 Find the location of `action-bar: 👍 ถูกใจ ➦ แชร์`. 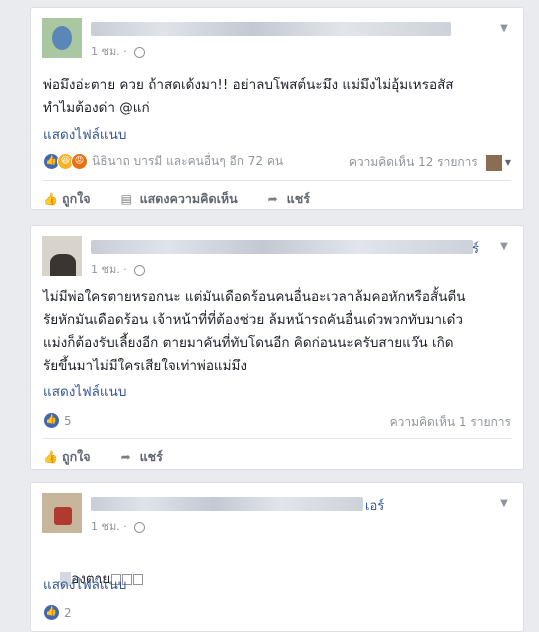

action-bar: 👍 ถูกใจ ➦ แชร์ is located at coordinates (118, 457).